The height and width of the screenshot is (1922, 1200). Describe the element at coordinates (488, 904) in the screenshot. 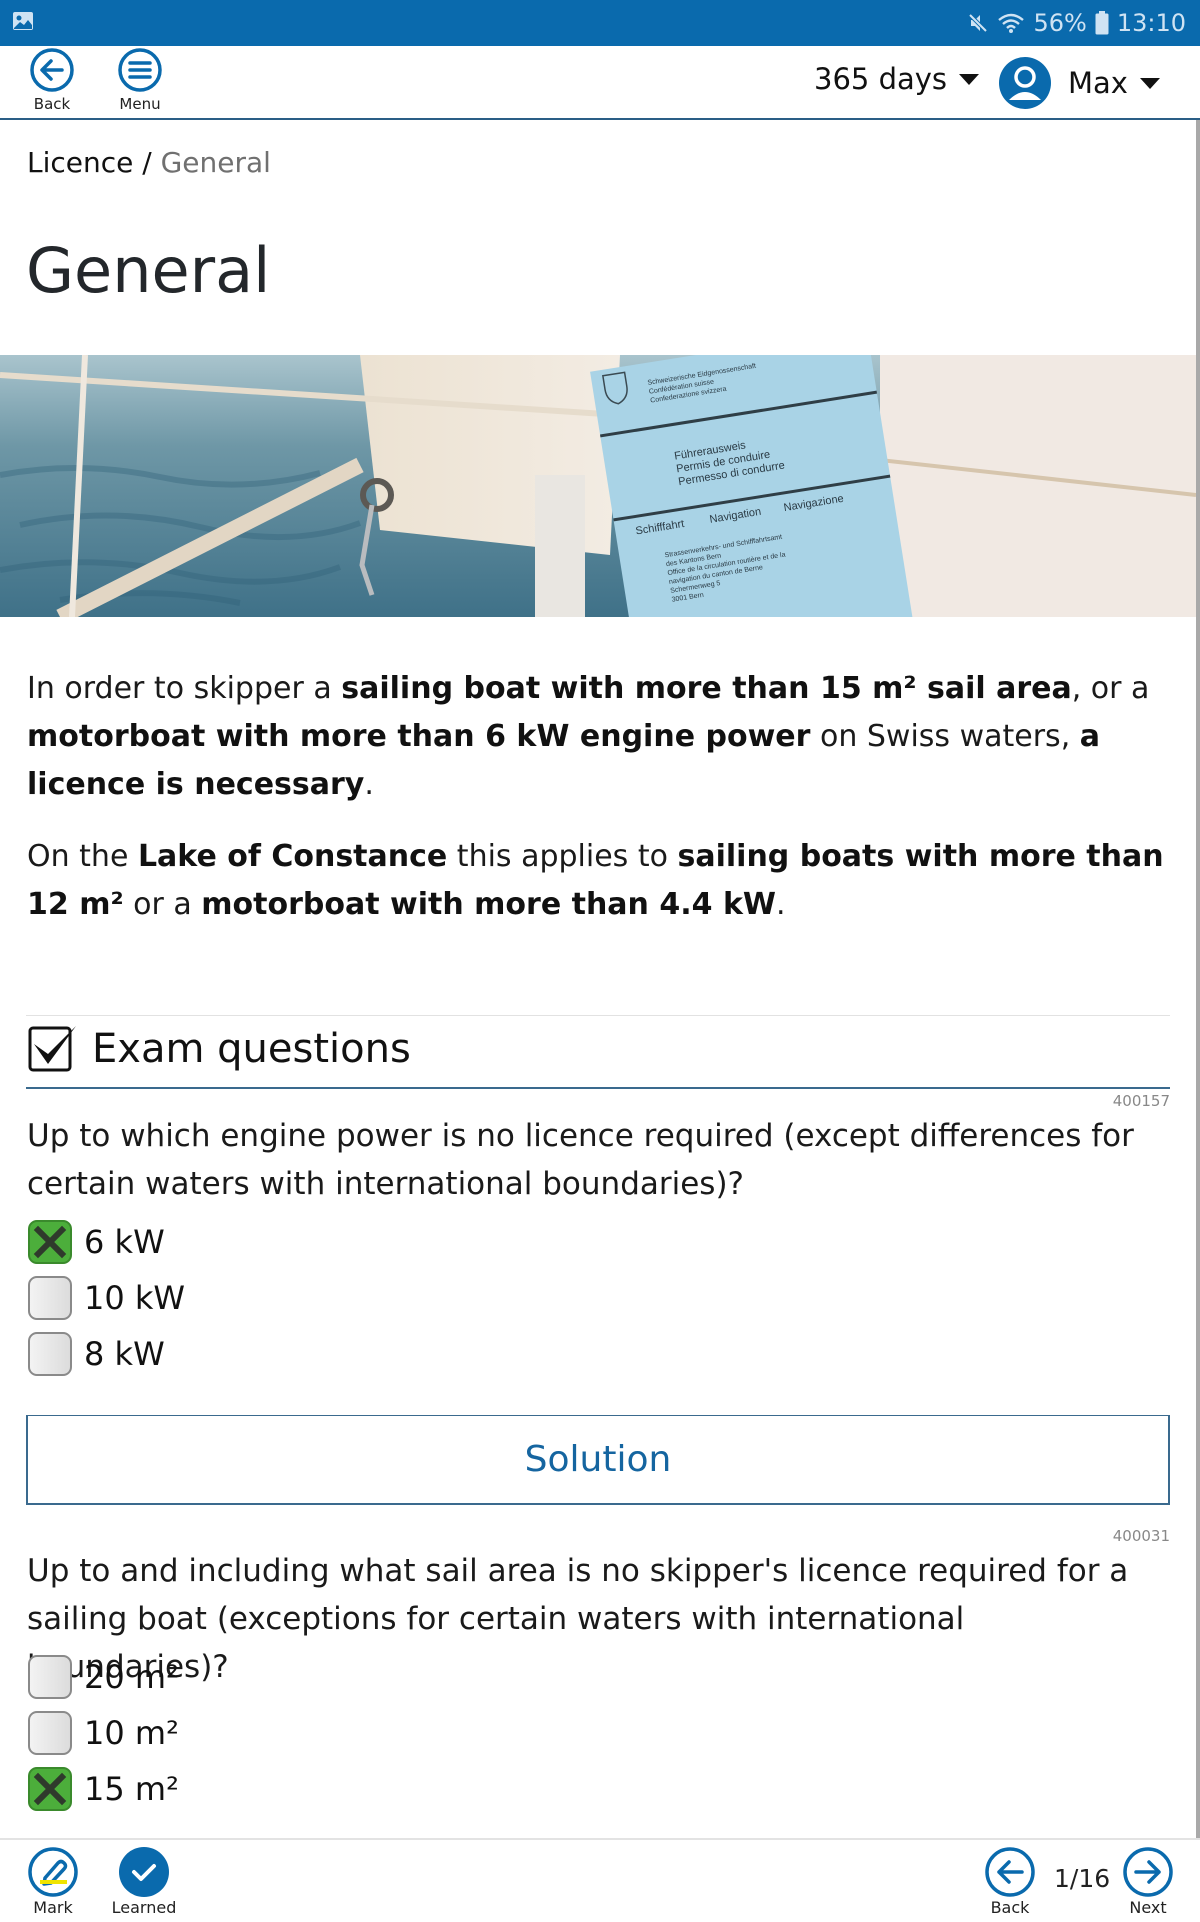

I see `emphasis-text: motorboat with more than 4.4 kW` at that location.